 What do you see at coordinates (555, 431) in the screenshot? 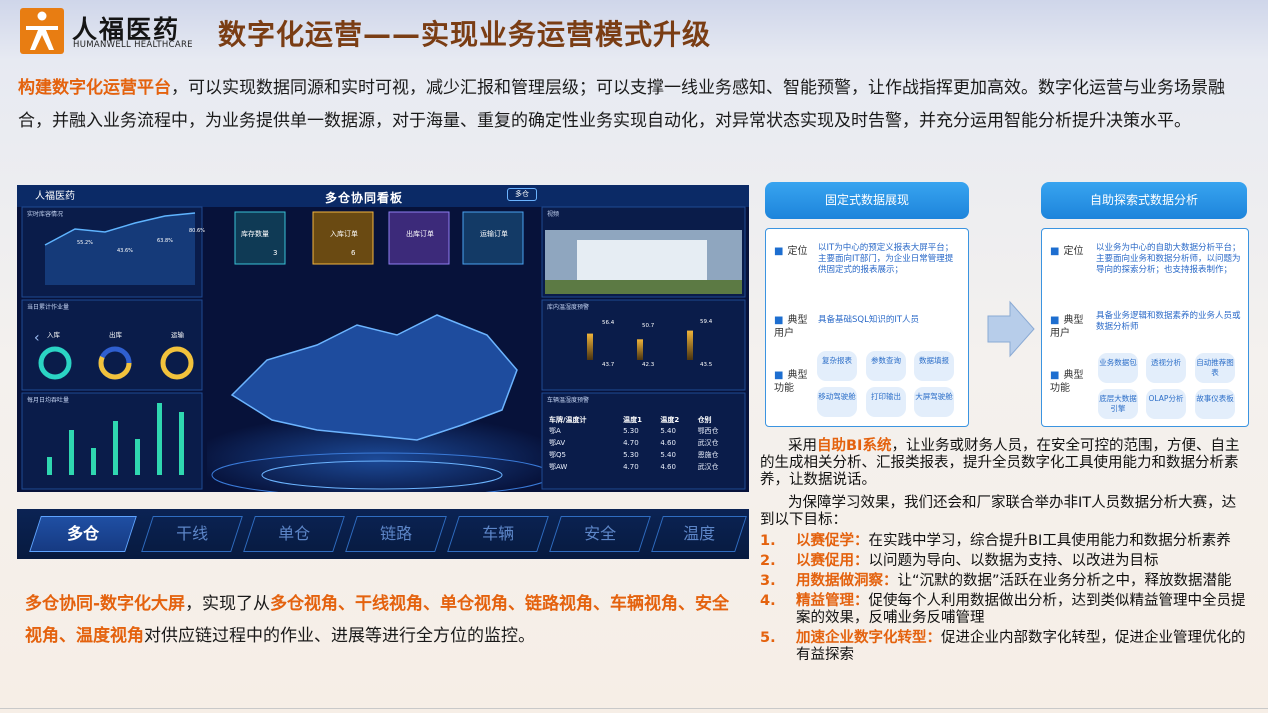
I see `table-cell: 鄂A` at bounding box center [555, 431].